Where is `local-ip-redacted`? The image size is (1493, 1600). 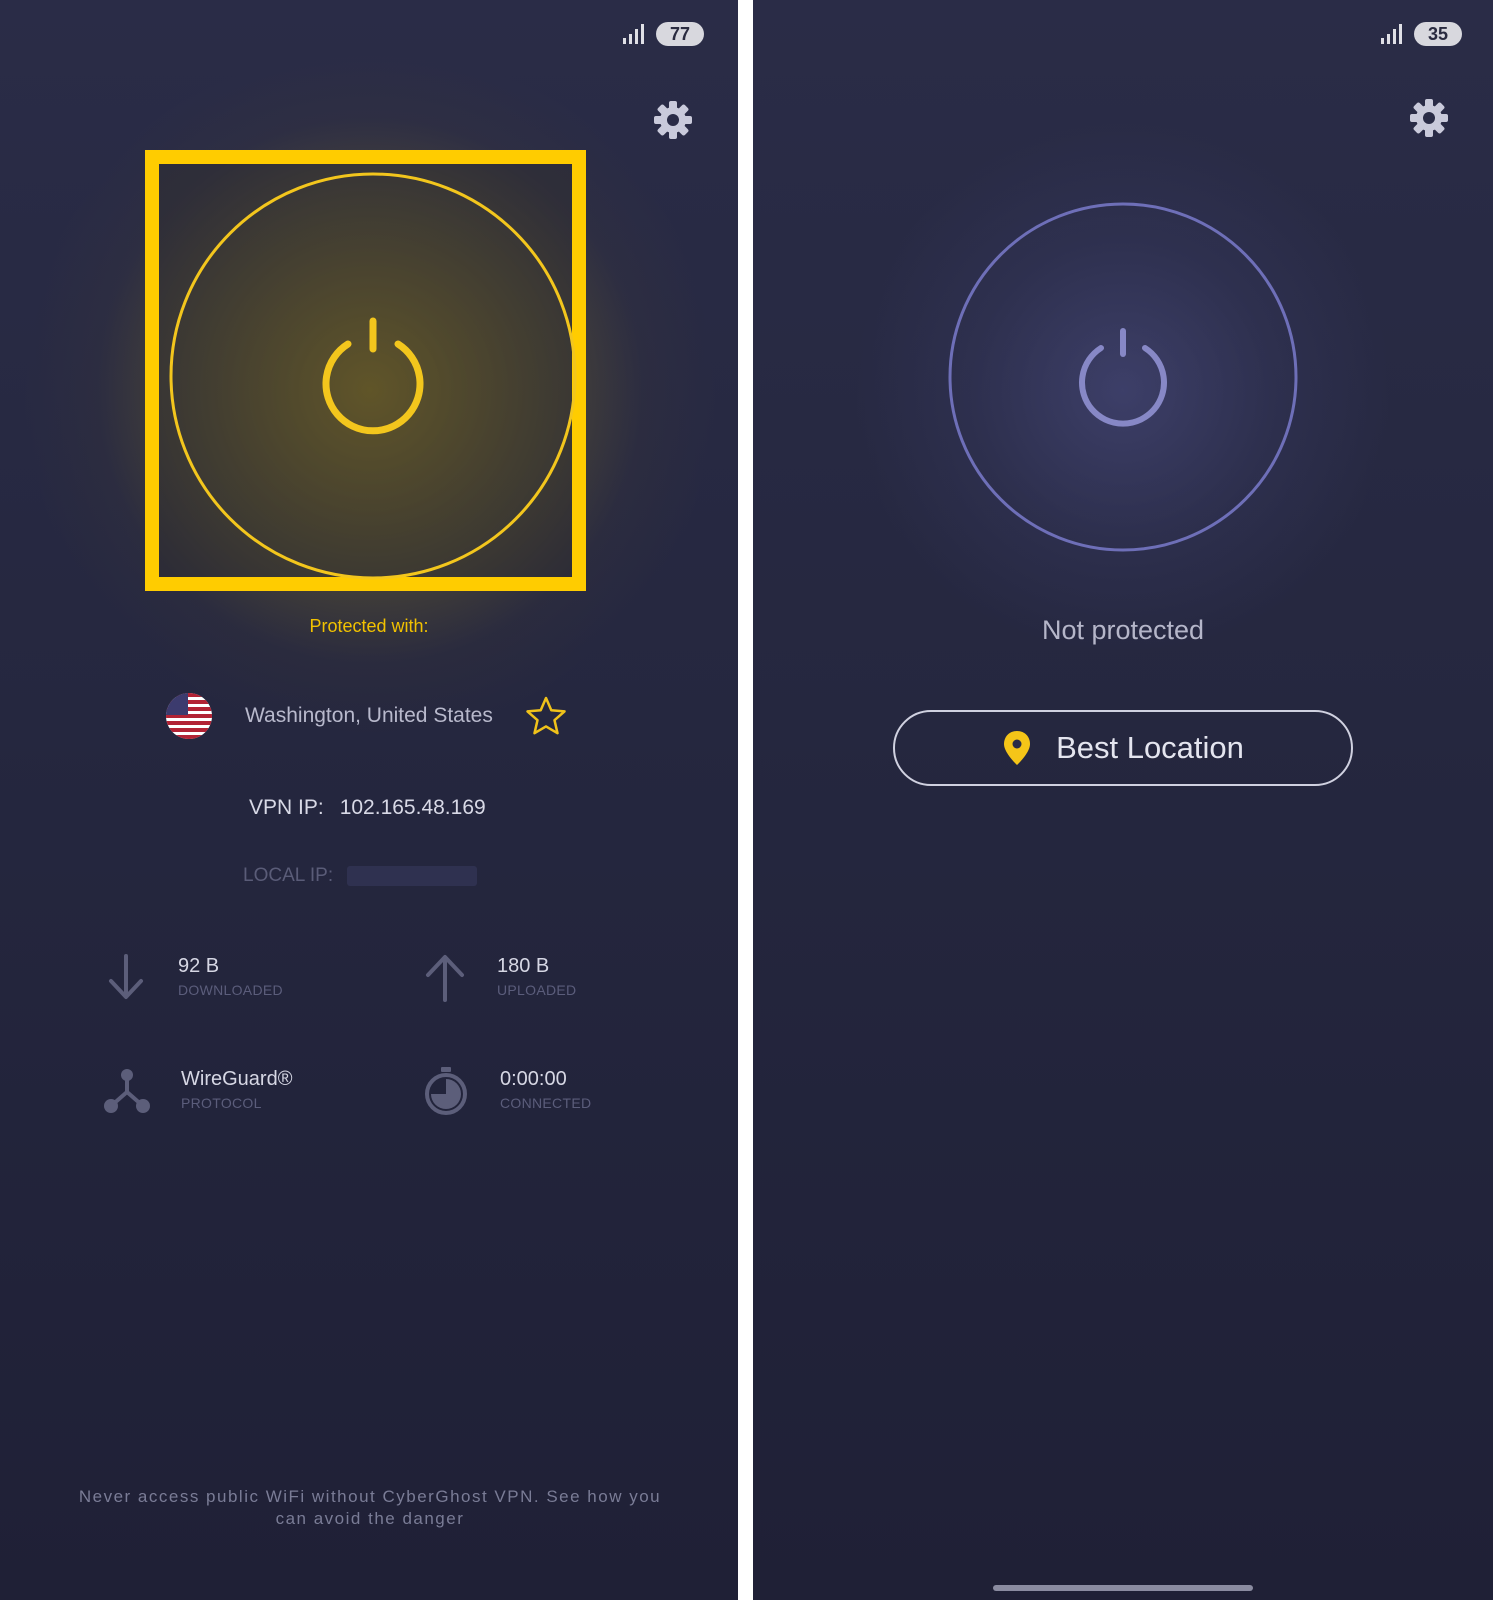
local-ip-redacted is located at coordinates (412, 875).